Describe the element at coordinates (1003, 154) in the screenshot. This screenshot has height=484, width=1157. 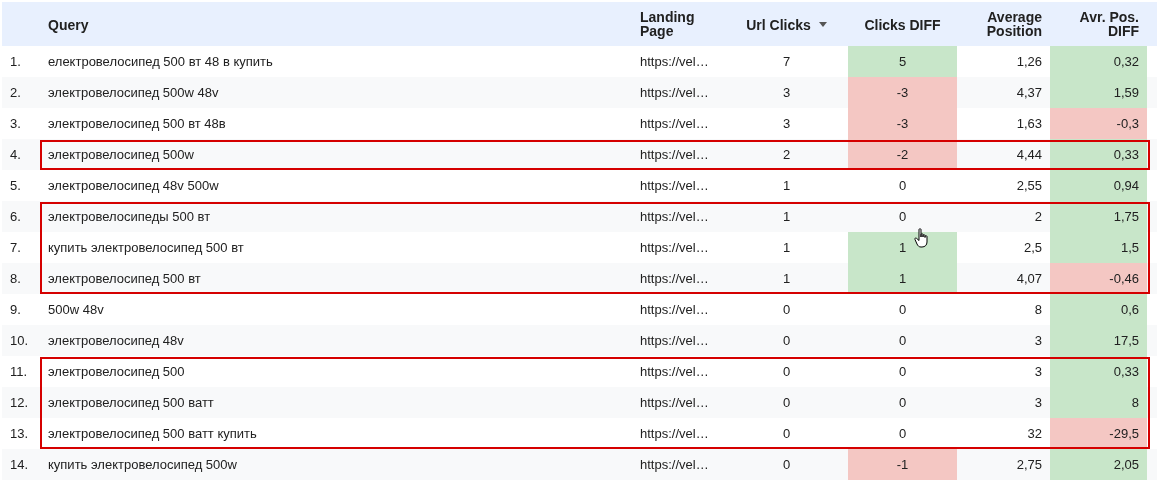
I see `table-cell: 4,44` at that location.